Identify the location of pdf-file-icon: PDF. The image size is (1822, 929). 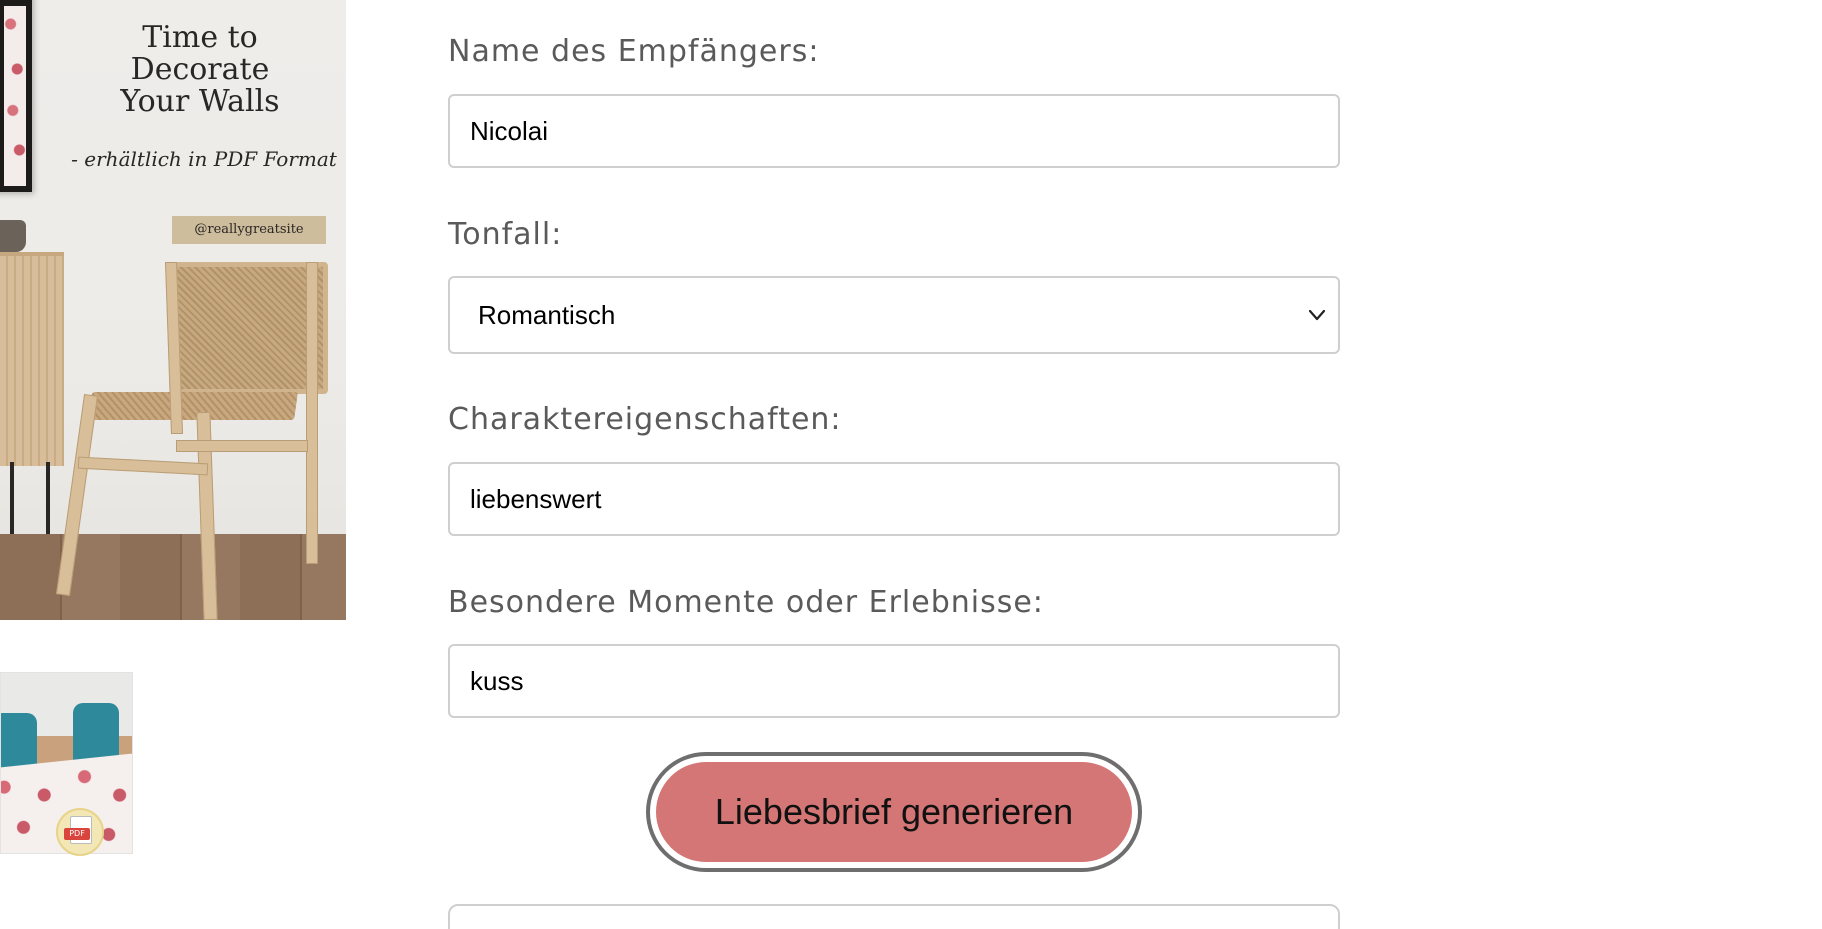
(80, 832).